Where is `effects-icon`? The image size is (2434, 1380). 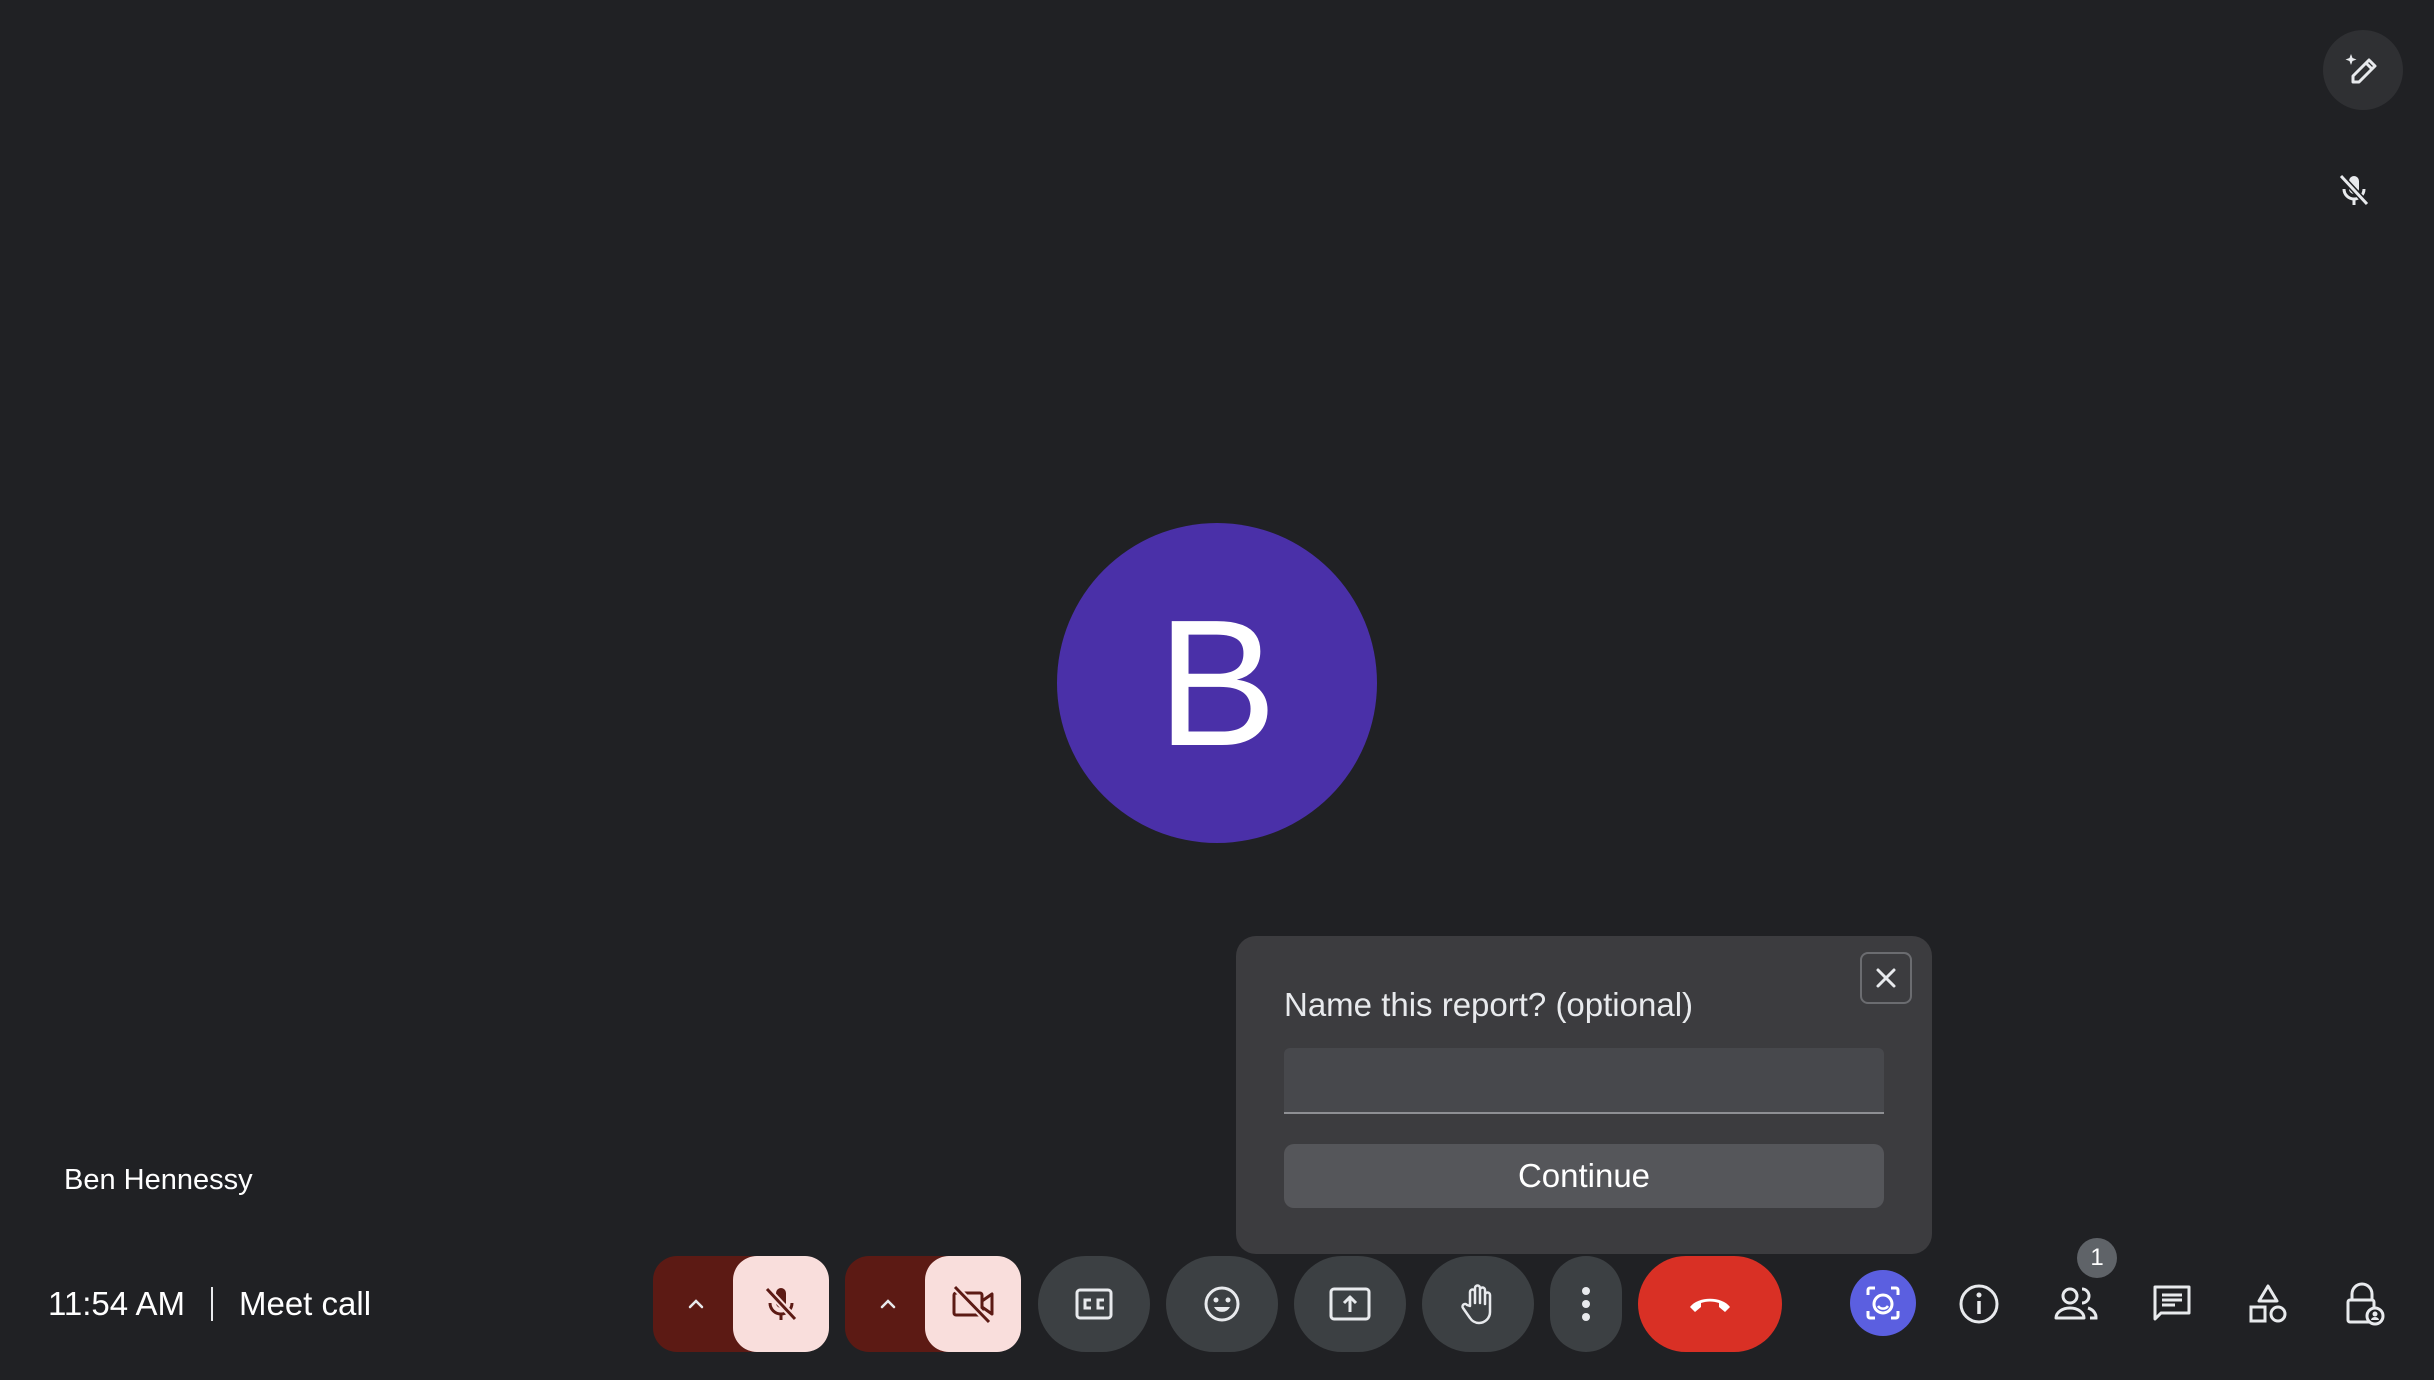
effects-icon is located at coordinates (1883, 1303).